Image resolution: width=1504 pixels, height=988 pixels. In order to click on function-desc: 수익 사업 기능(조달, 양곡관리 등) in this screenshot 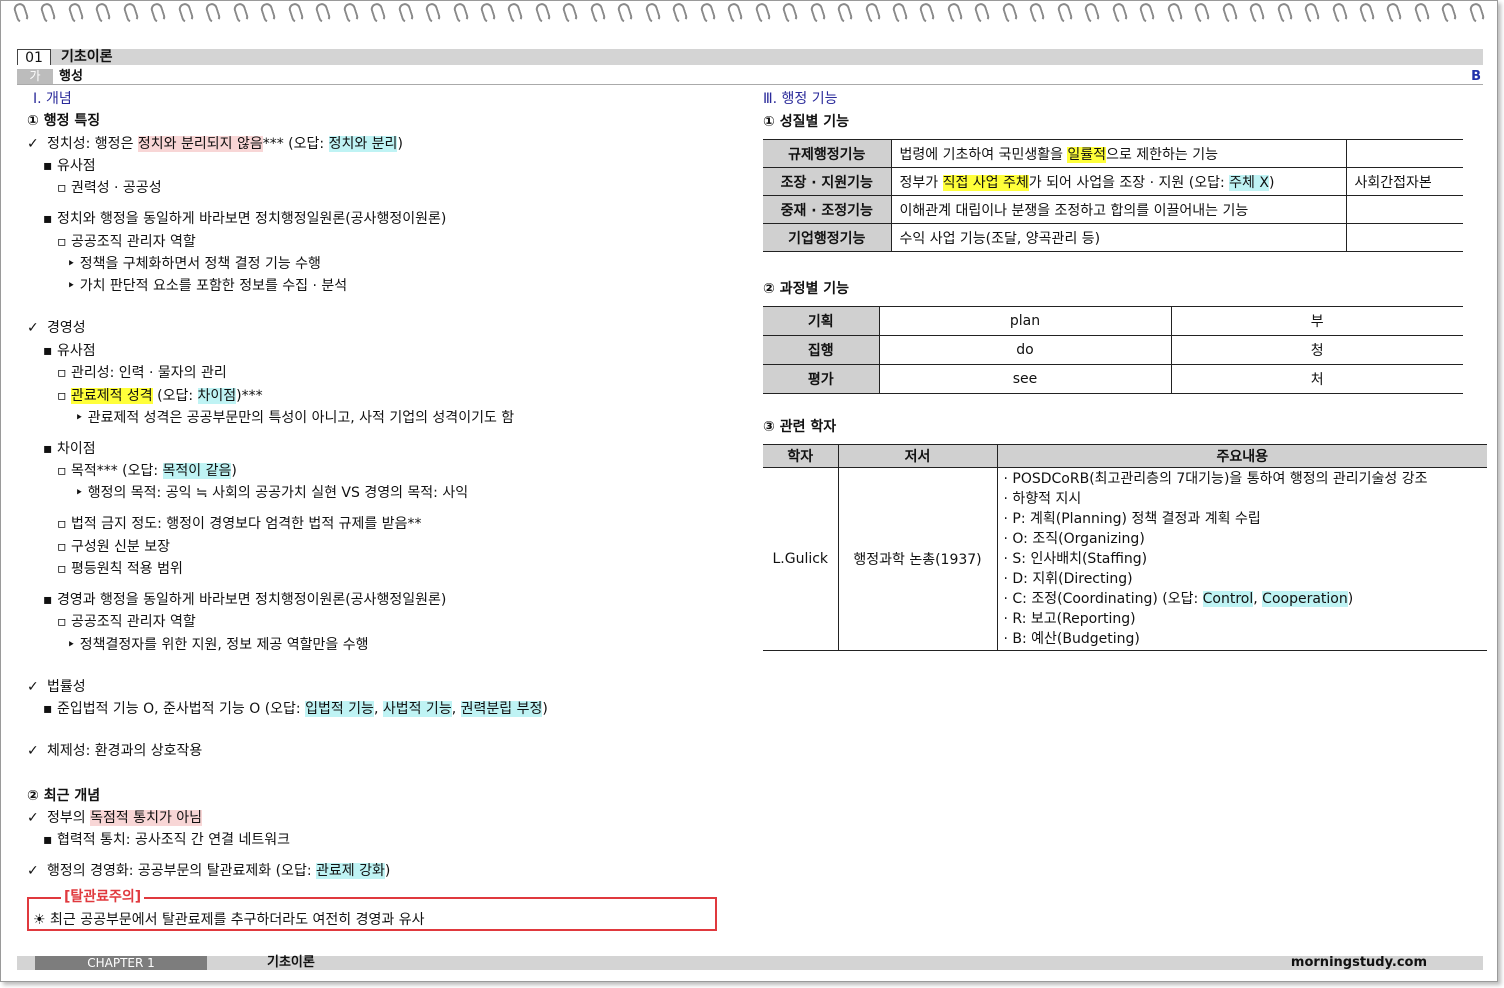, I will do `click(1118, 237)`.